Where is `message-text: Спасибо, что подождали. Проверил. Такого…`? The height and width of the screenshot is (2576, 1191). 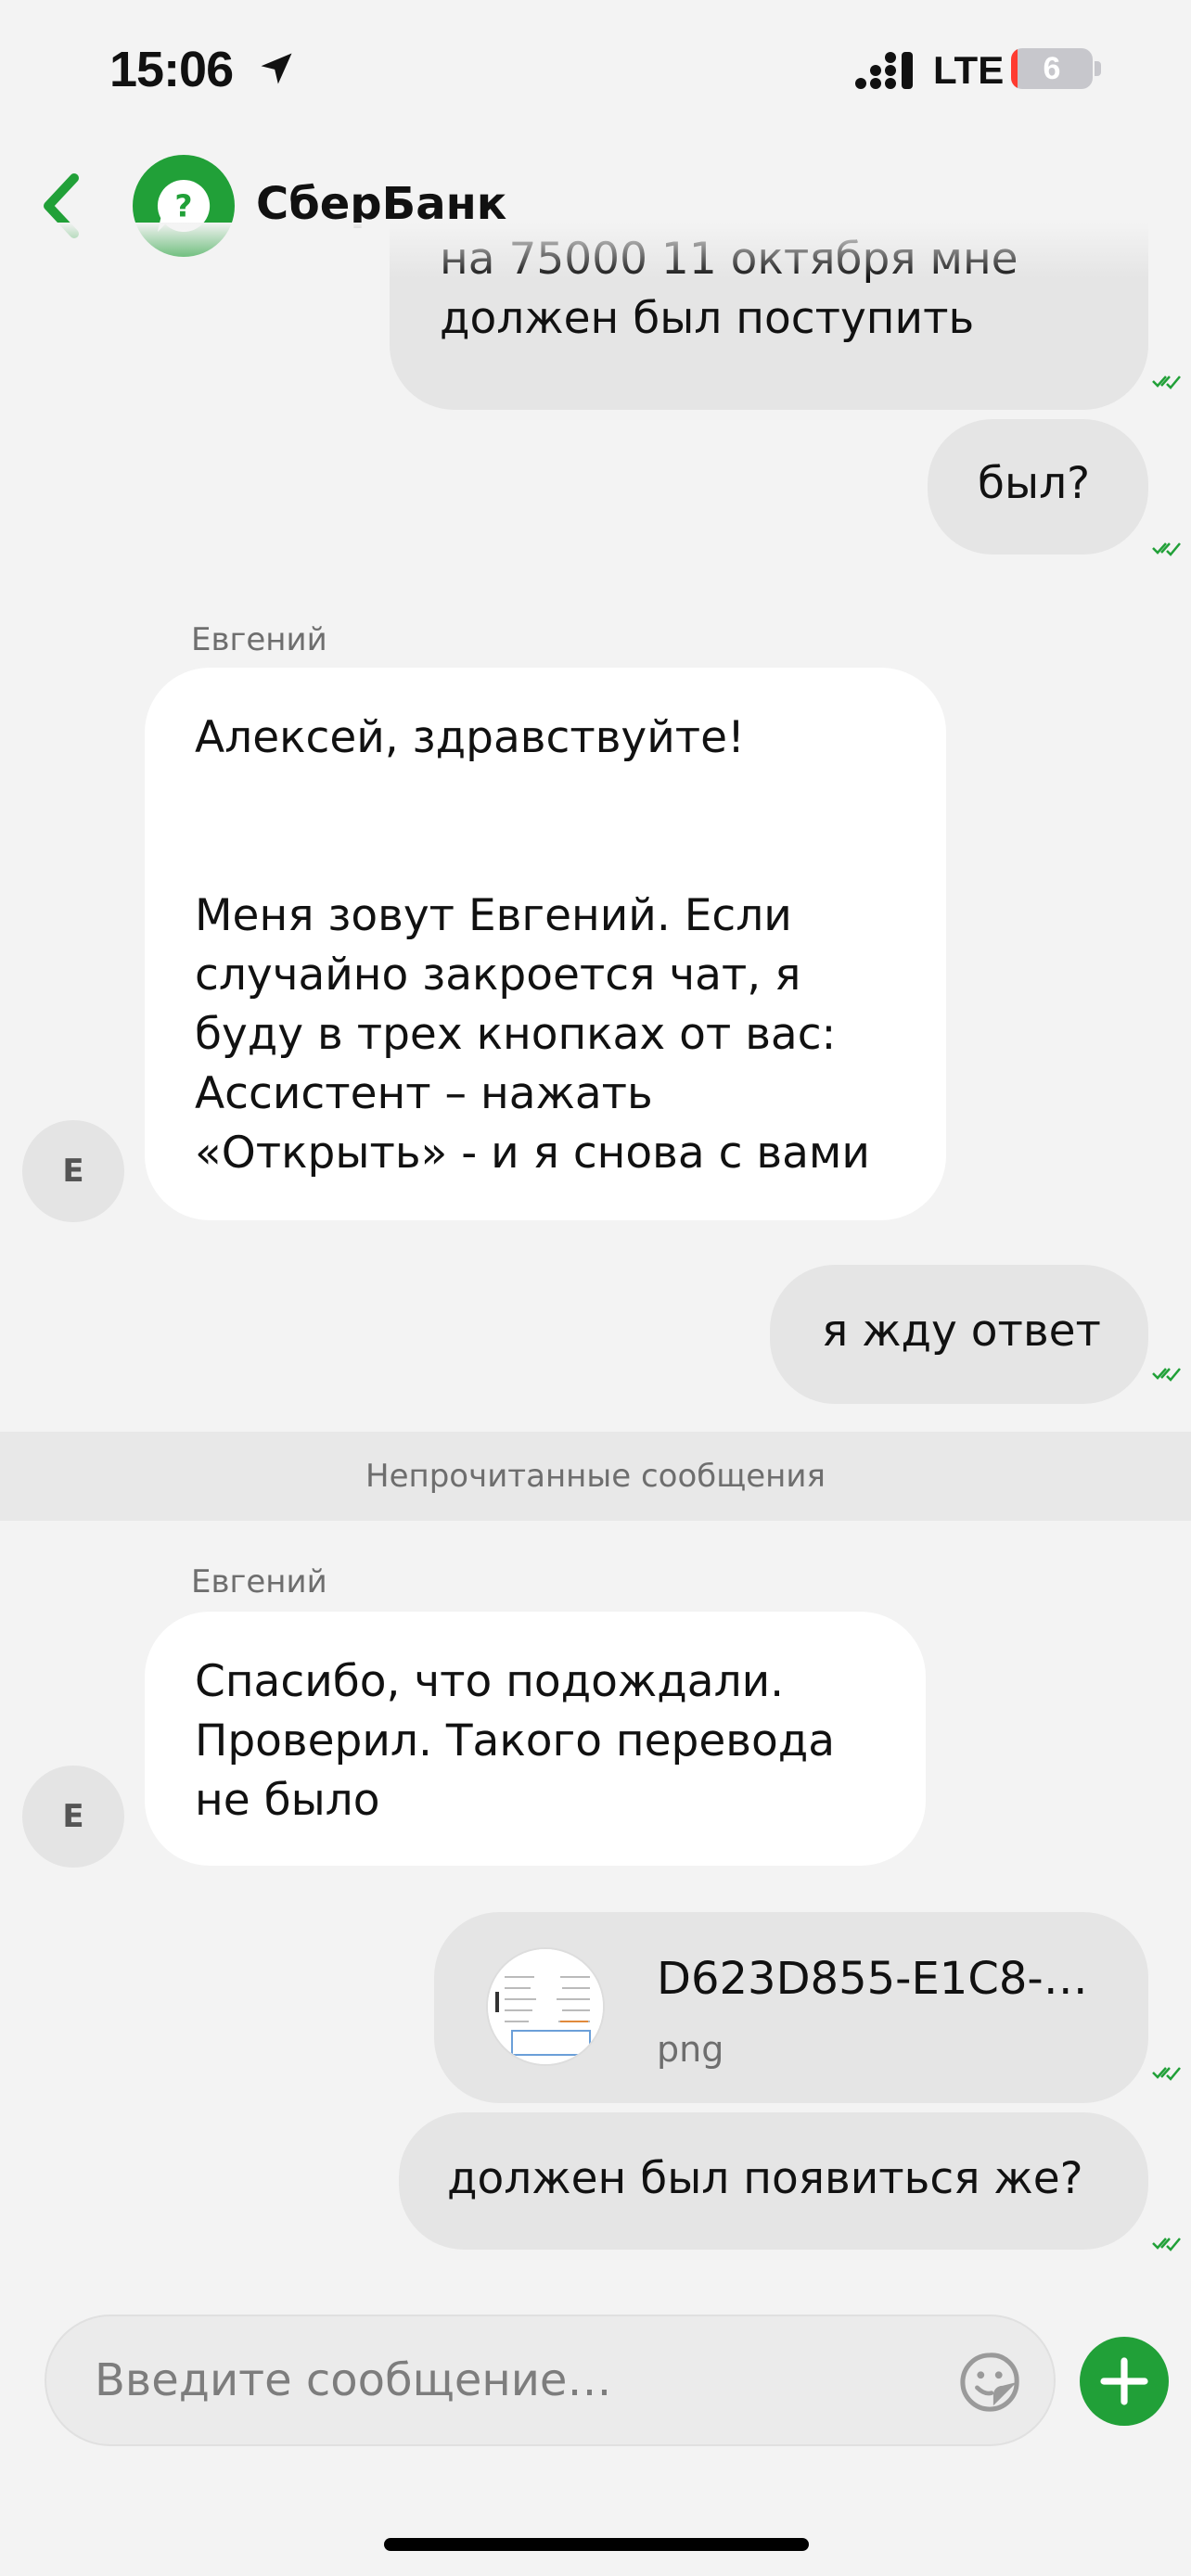 message-text: Спасибо, что подождали. Проверил. Такого… is located at coordinates (515, 1741).